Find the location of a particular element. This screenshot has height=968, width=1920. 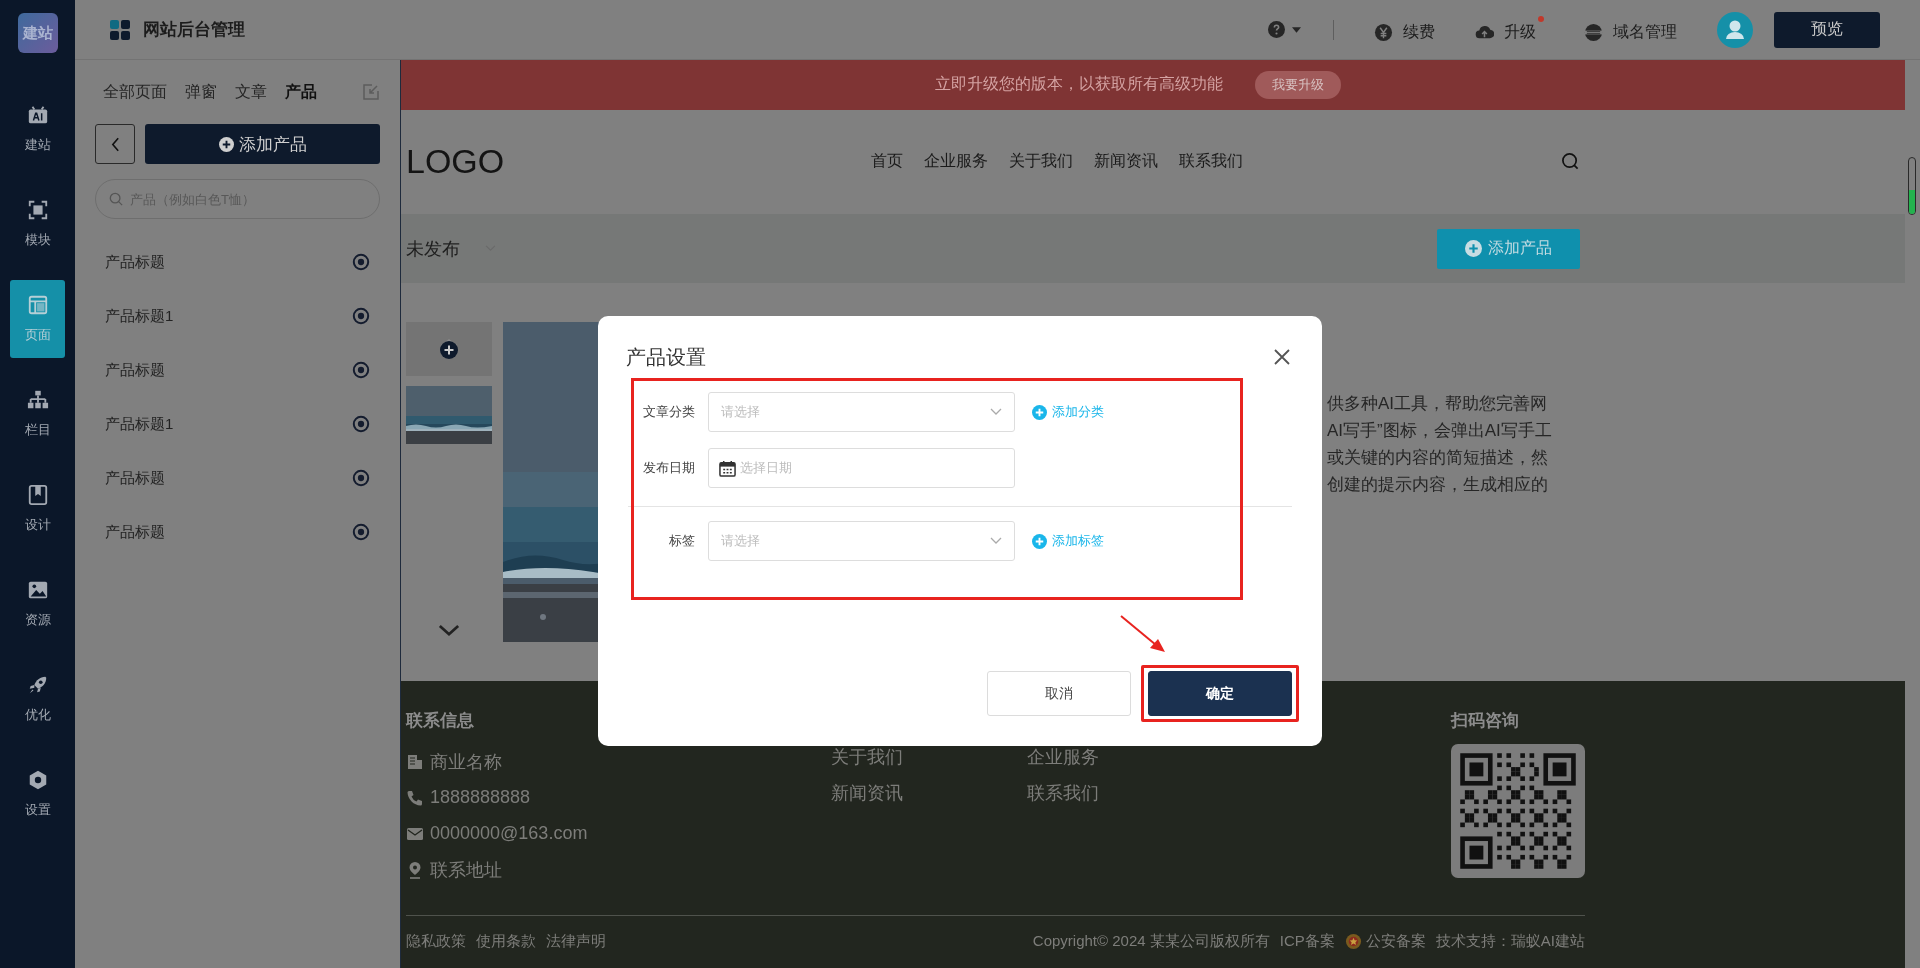

toolbar-link: 域名管理 is located at coordinates (1630, 29).